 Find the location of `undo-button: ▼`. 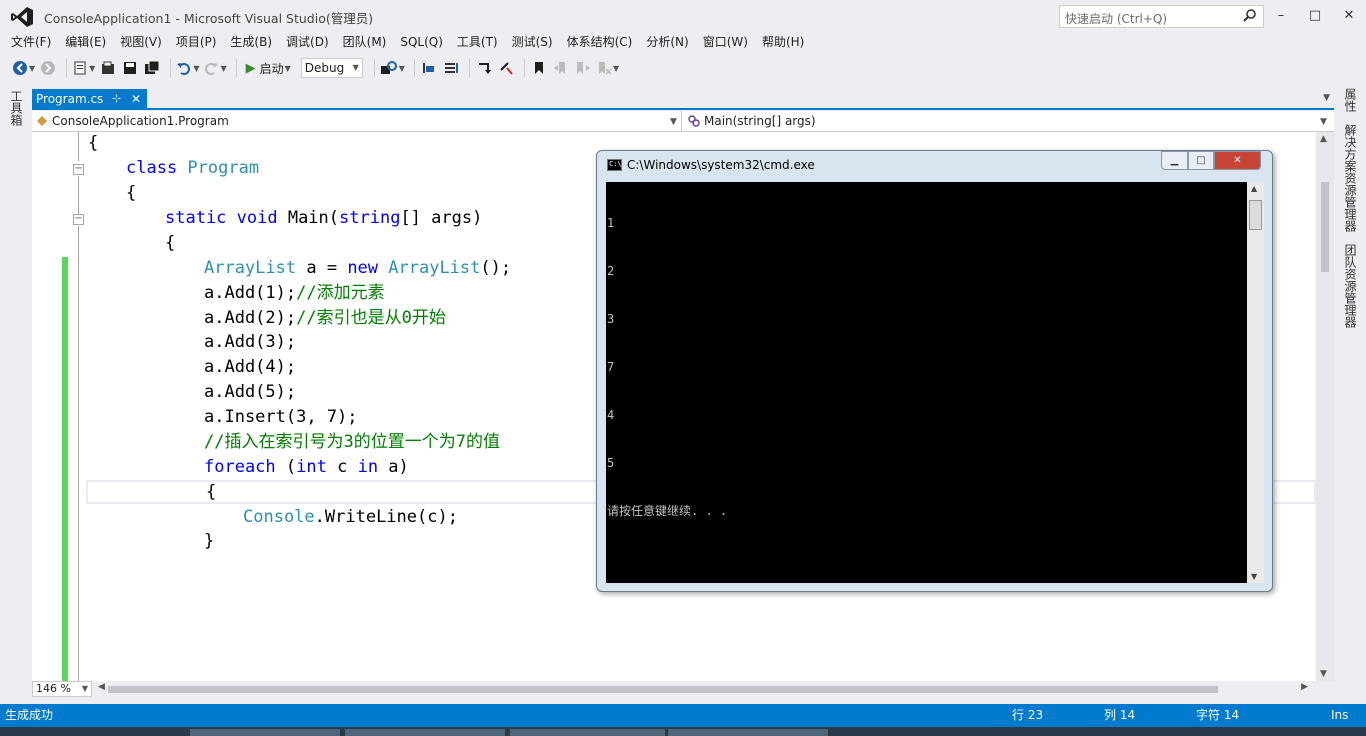

undo-button: ▼ is located at coordinates (187, 68).